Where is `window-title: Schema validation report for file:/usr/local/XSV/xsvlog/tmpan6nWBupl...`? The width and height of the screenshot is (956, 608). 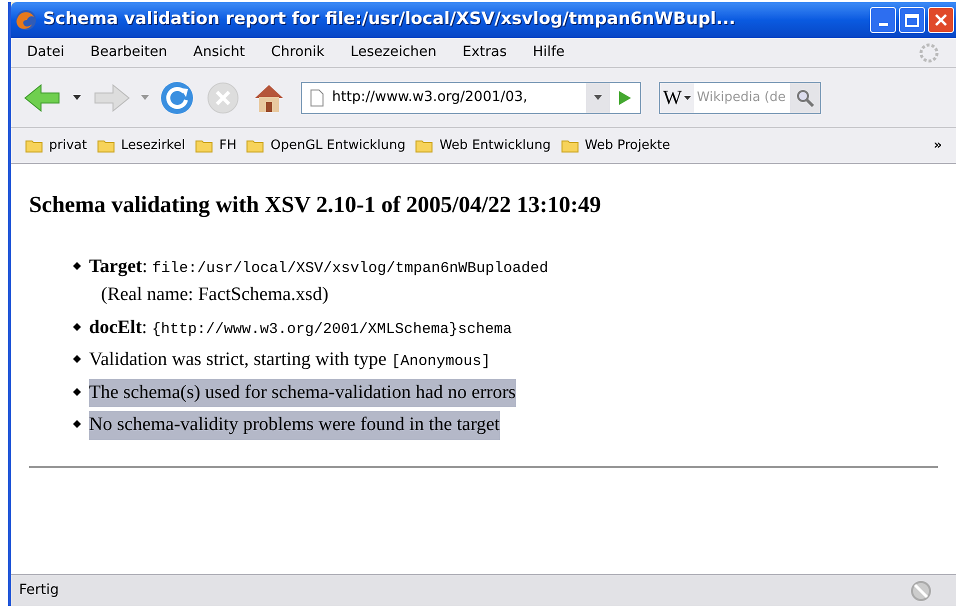
window-title: Schema validation report for file:/usr/local/XSV/xsvlog/tmpan6nWBupl... is located at coordinates (389, 20).